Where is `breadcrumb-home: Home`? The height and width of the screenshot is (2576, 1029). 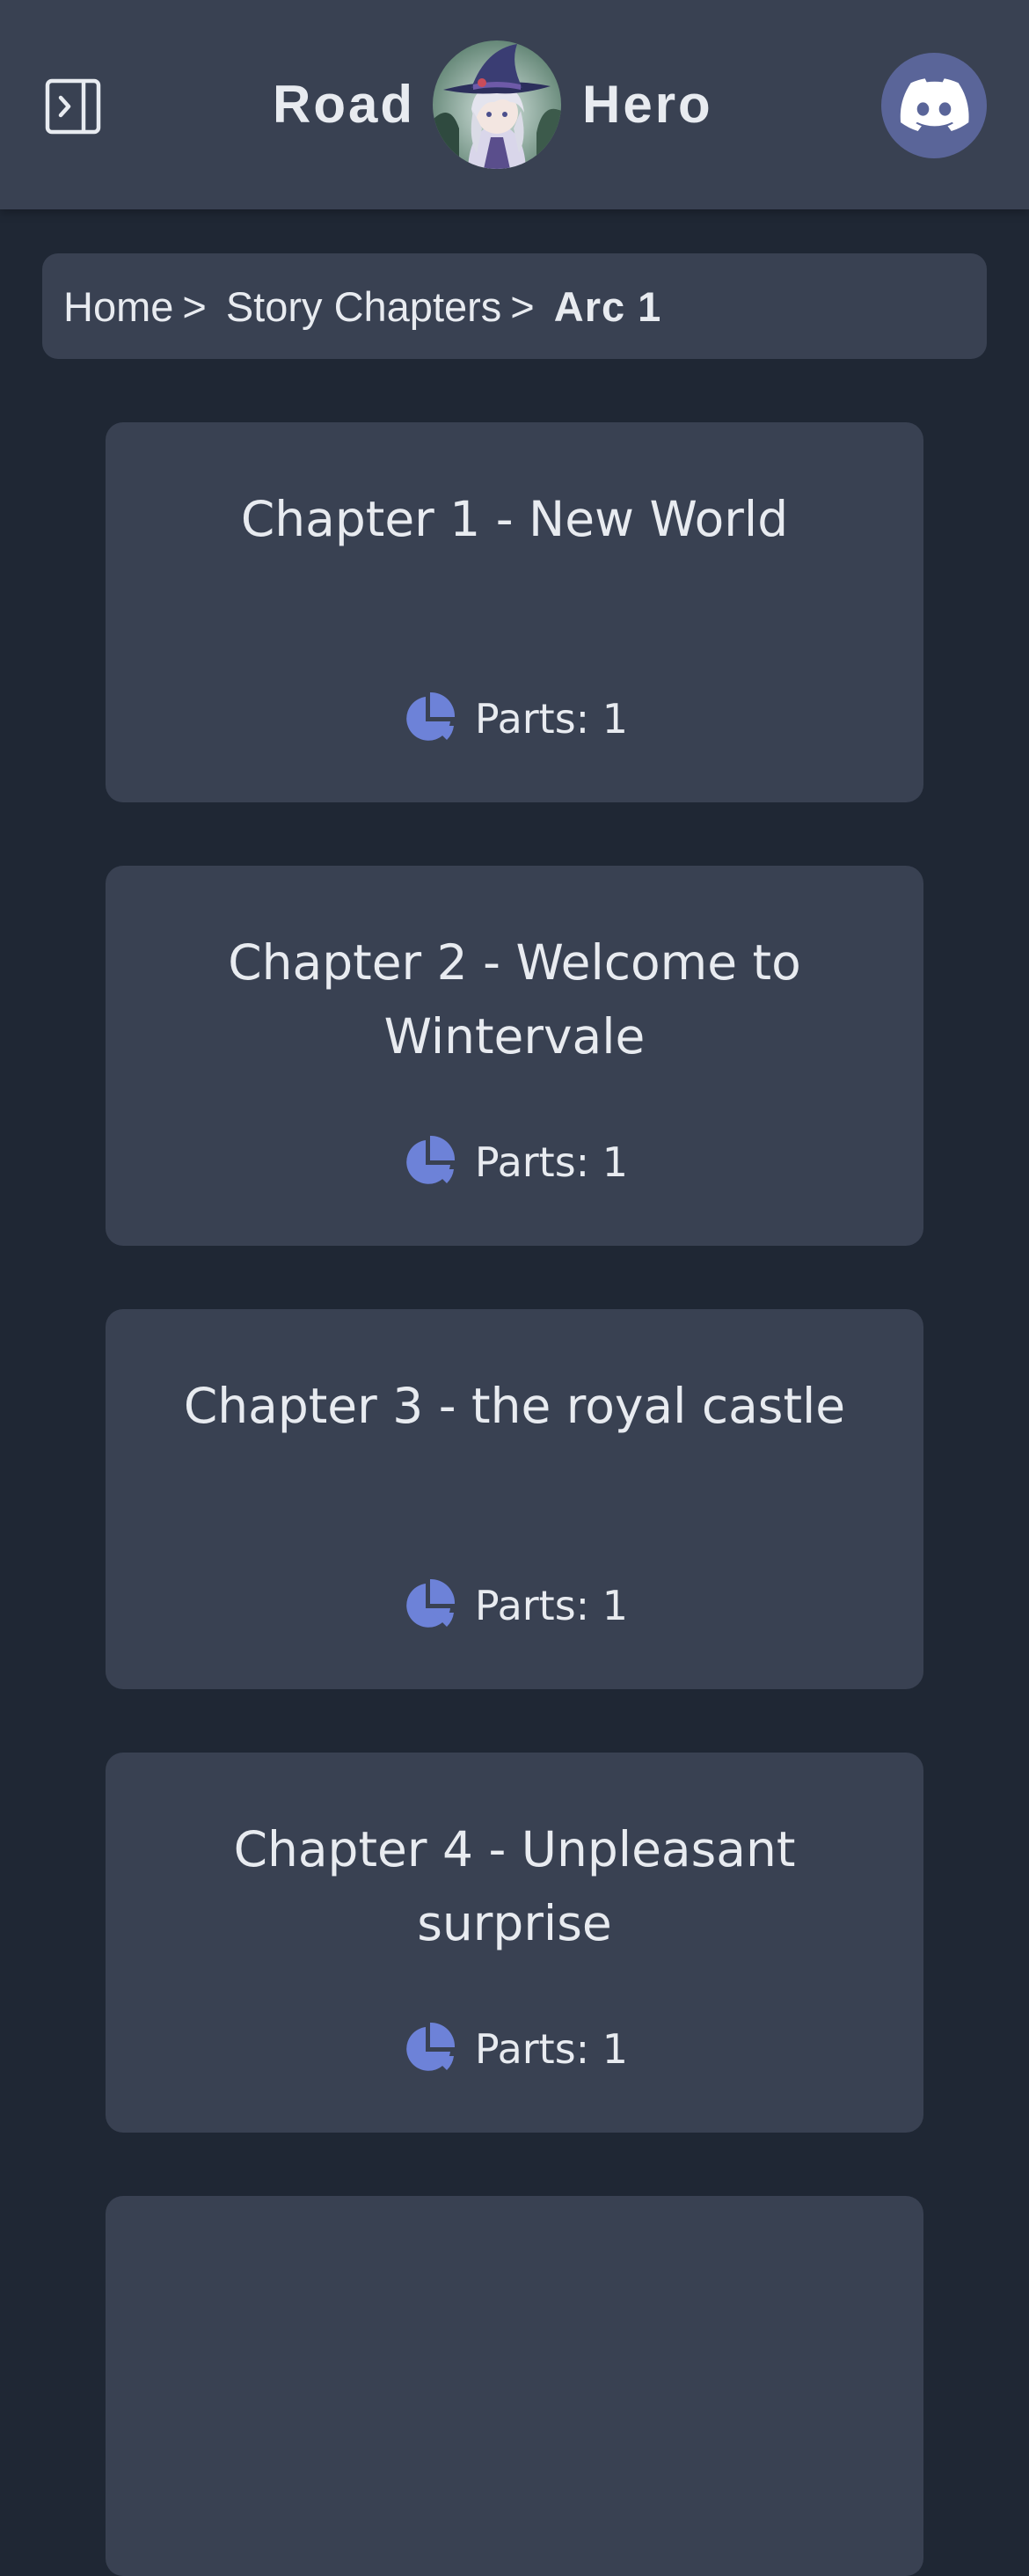
breadcrumb-home: Home is located at coordinates (118, 306).